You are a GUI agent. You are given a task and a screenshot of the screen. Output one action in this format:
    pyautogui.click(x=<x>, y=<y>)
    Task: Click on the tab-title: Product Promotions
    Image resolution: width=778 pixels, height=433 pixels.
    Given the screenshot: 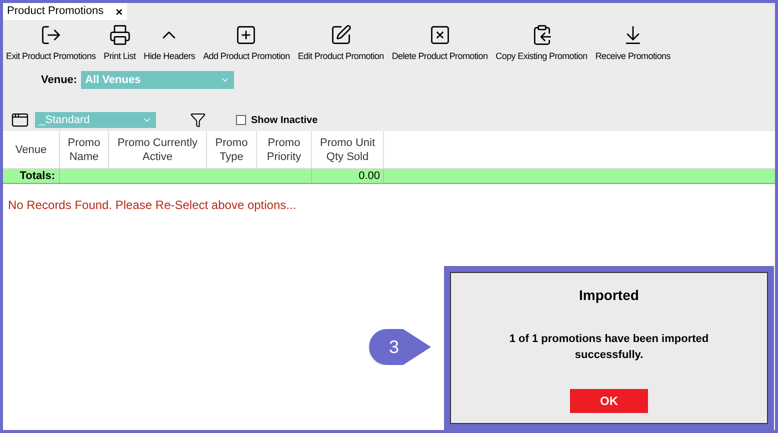 What is the action you would take?
    pyautogui.click(x=55, y=11)
    